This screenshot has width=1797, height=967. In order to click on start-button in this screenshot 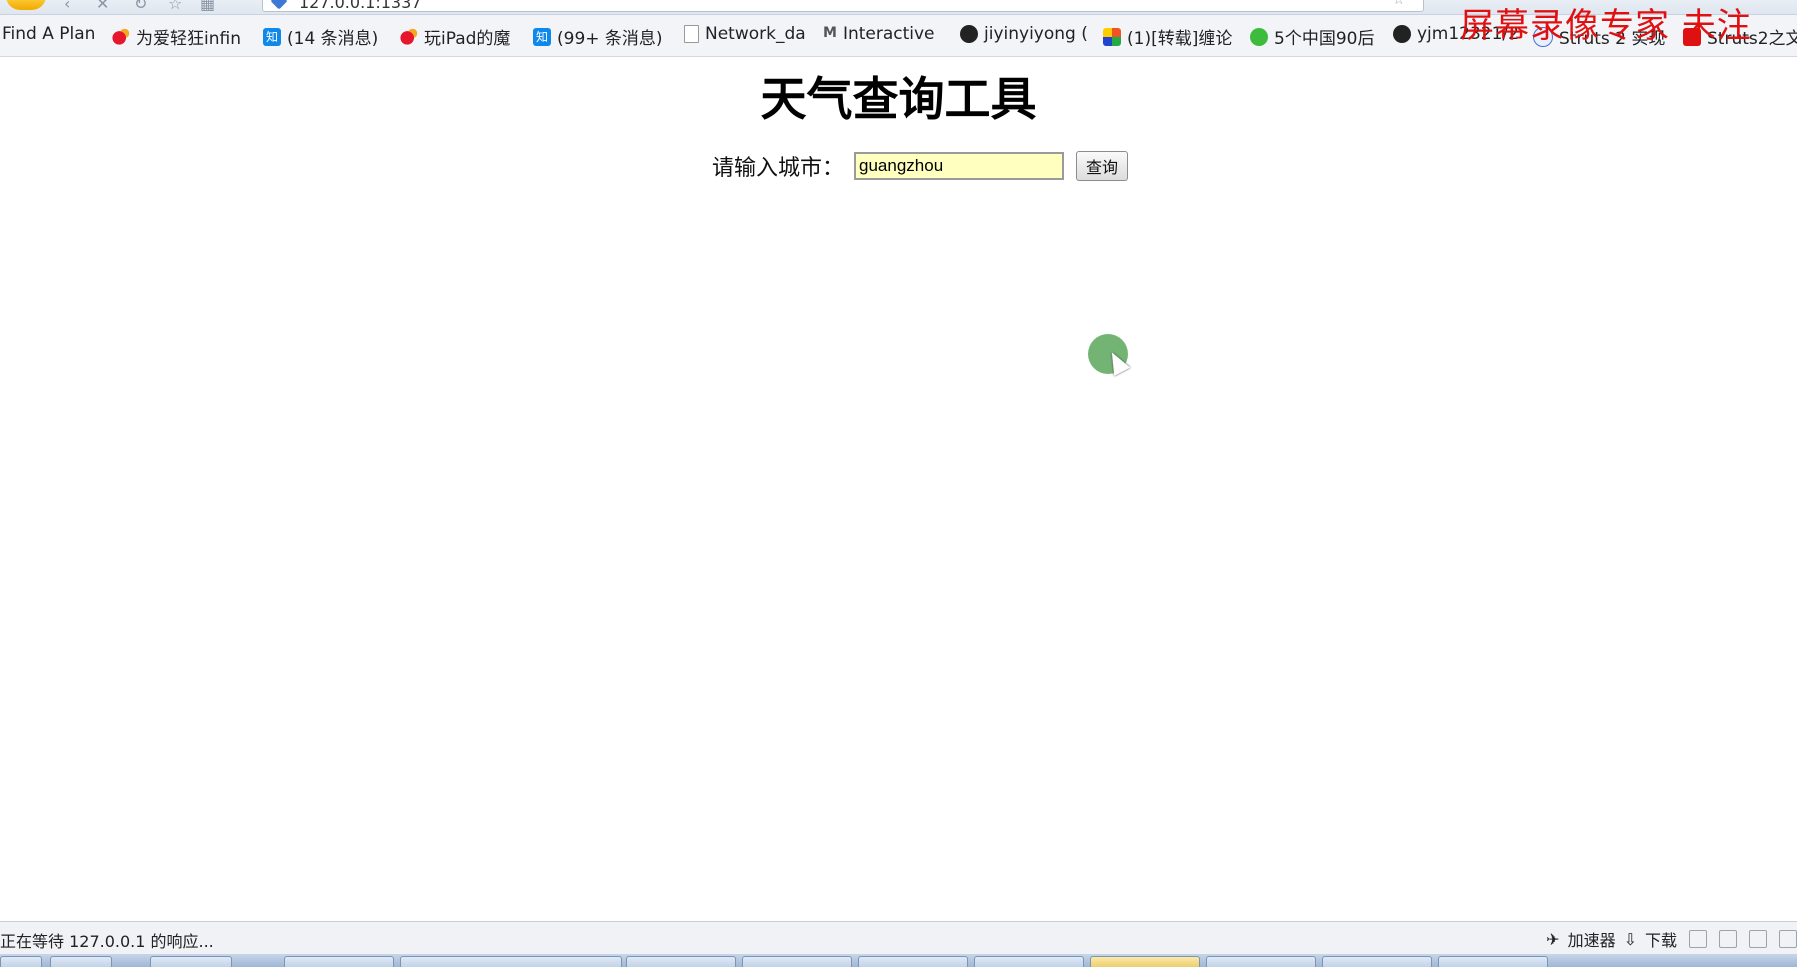, I will do `click(21, 961)`.